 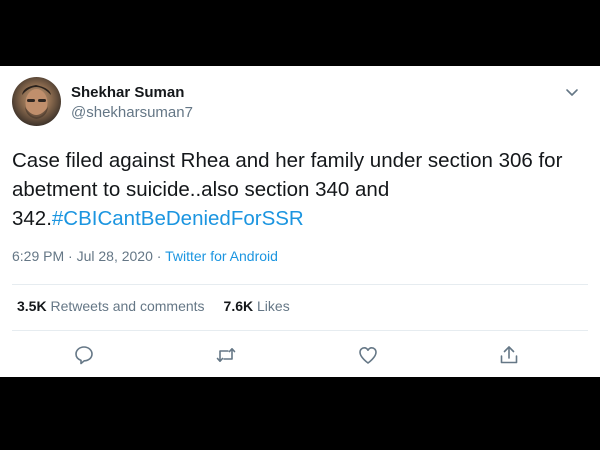 I want to click on author-name: Shekhar Suman, so click(x=127, y=92).